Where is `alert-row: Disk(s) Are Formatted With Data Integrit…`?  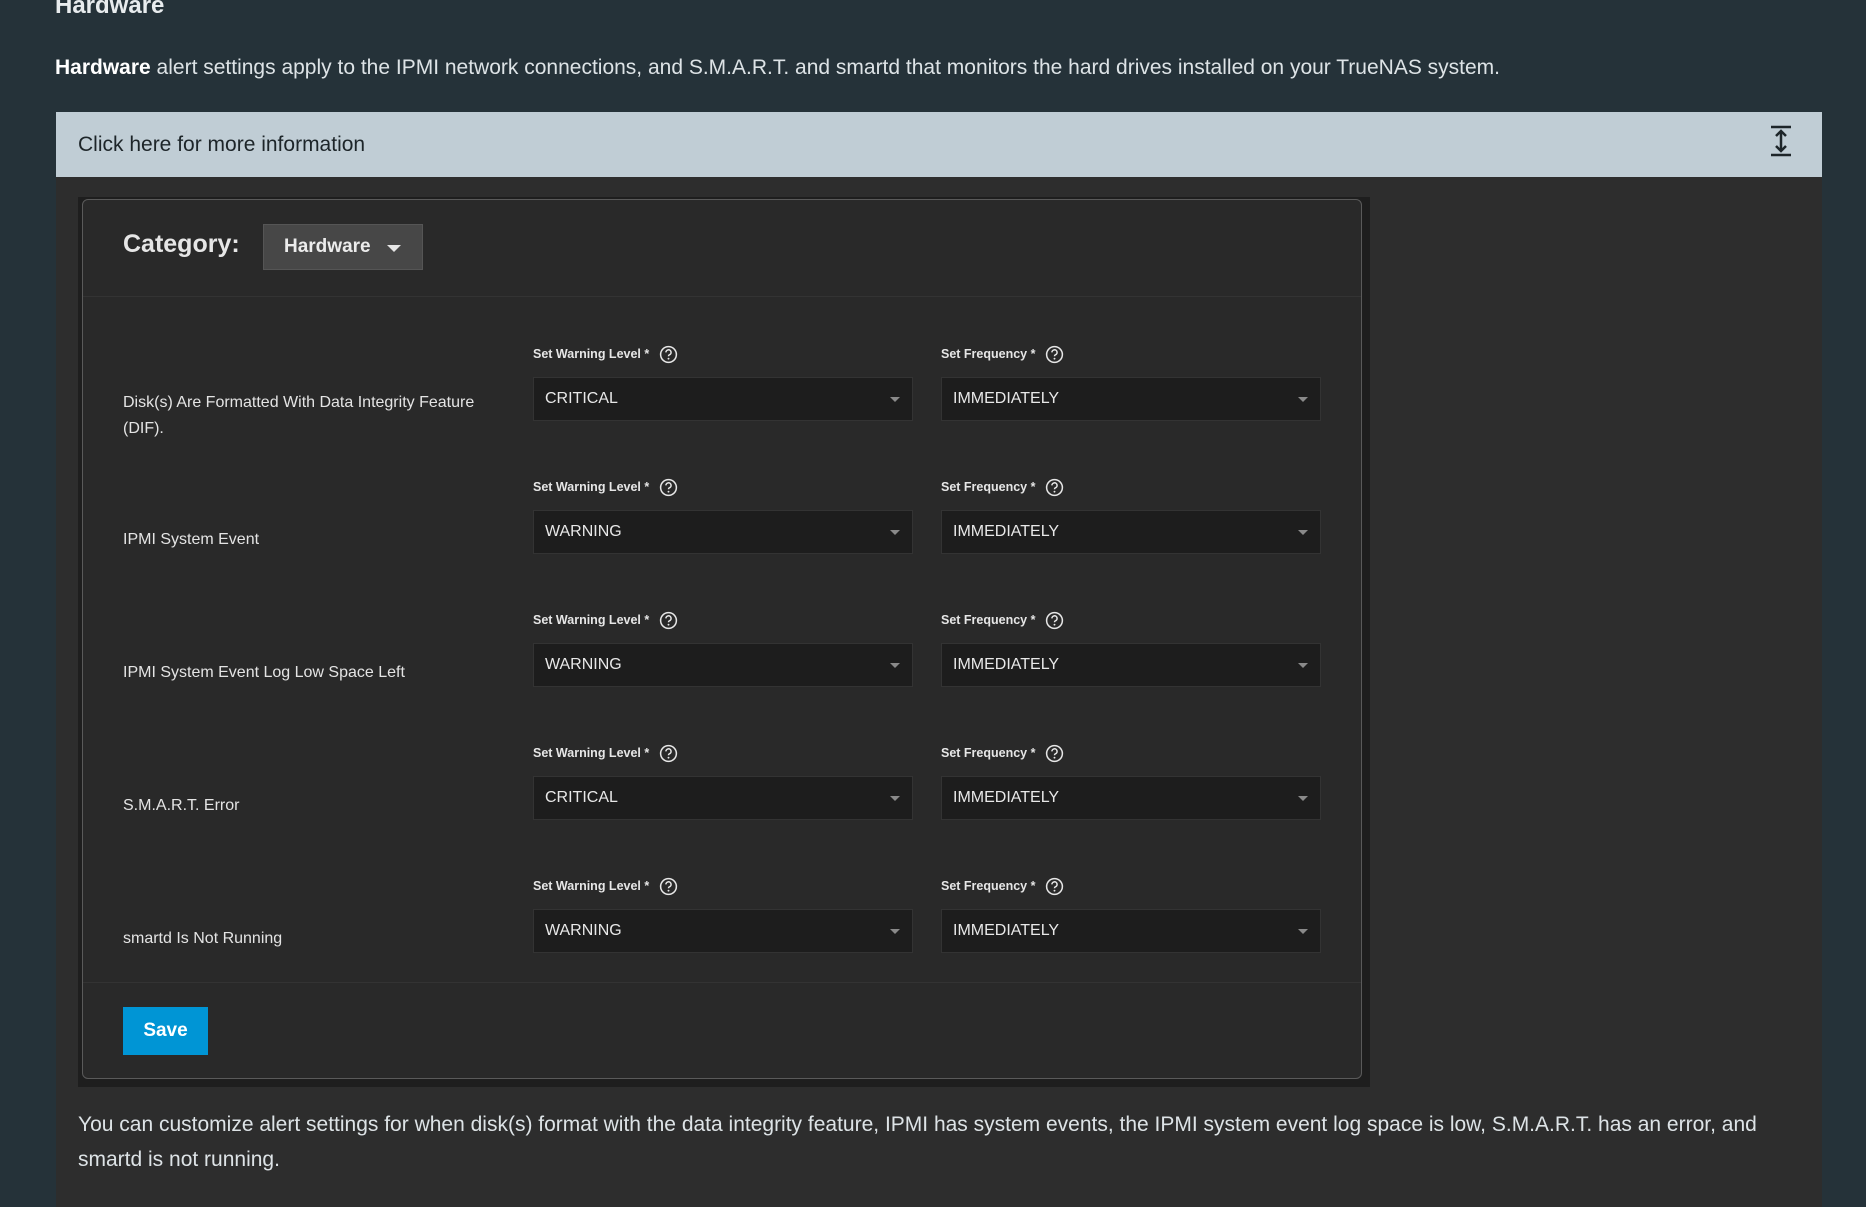
alert-row: Disk(s) Are Formatted With Data Integrit… is located at coordinates (722, 398).